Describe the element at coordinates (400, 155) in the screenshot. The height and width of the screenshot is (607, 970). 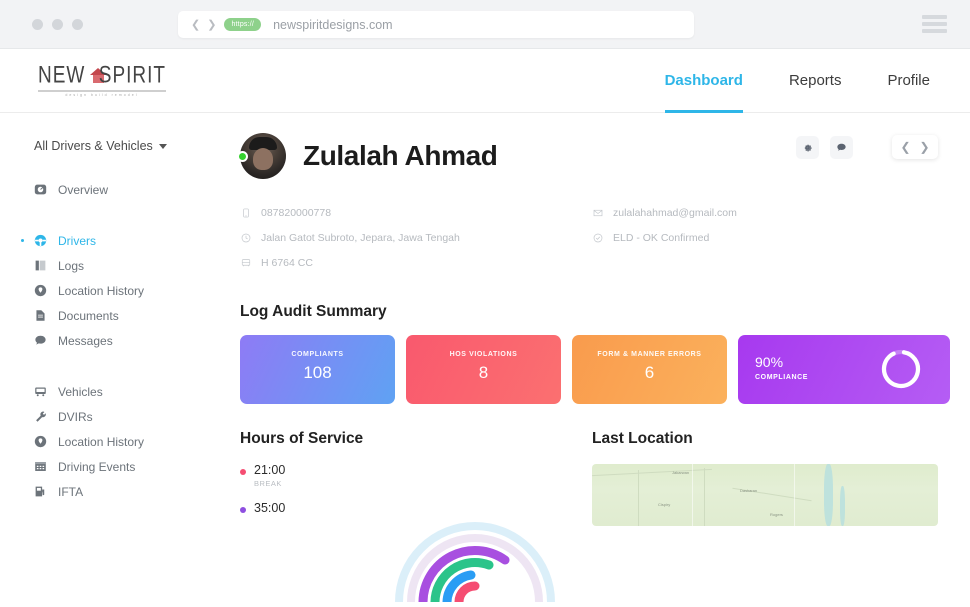
I see `page-title: Zulalah Ahmad` at that location.